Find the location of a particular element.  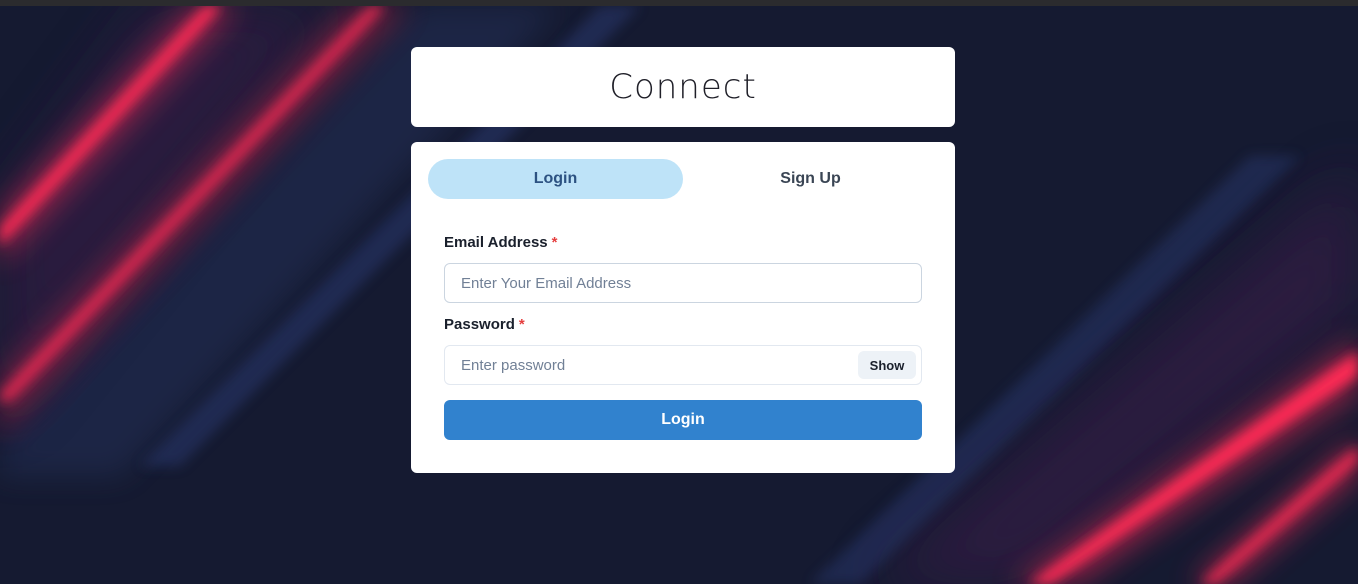

auth-tabs: Login Sign Up is located at coordinates (683, 179).